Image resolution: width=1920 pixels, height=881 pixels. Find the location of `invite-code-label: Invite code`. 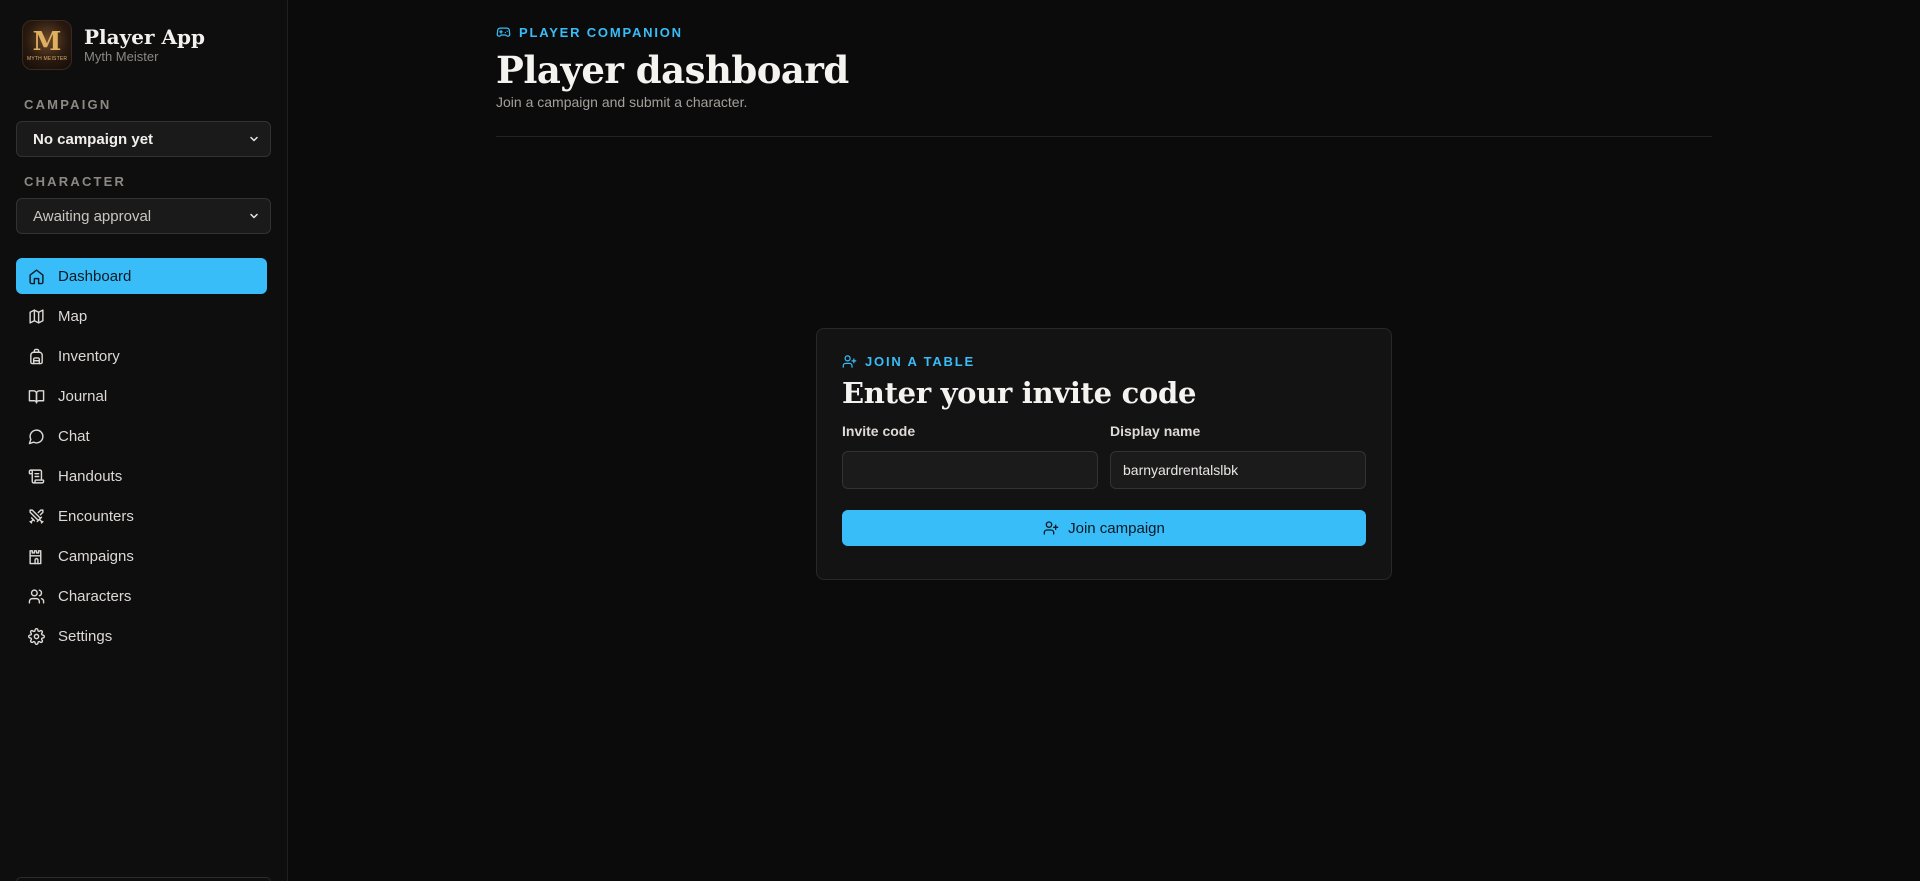

invite-code-label: Invite code is located at coordinates (879, 431).